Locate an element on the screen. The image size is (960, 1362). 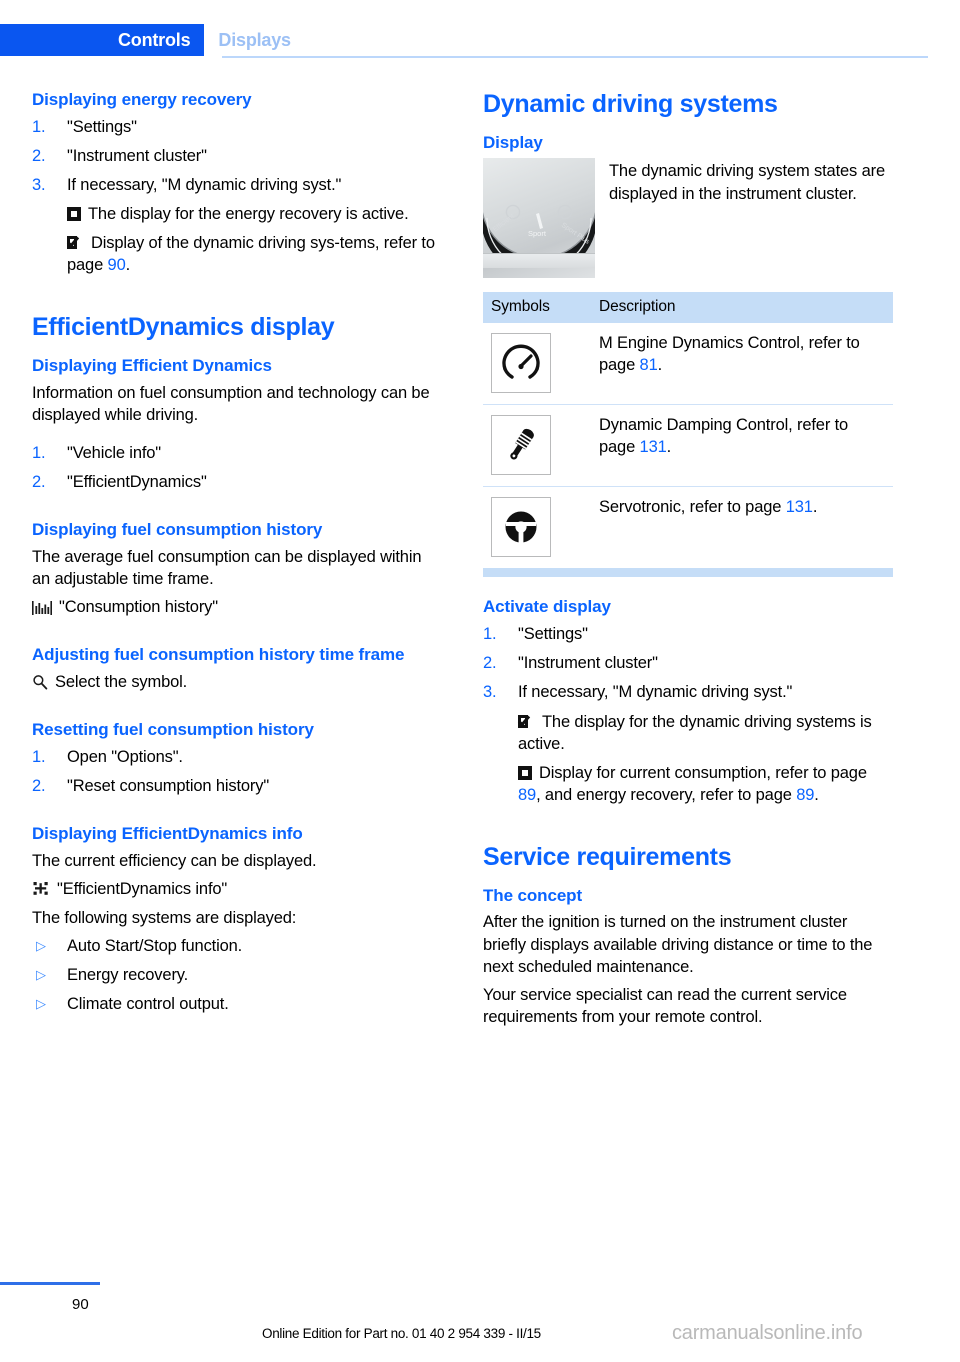
engine-dynamics-gauge-icon is located at coordinates (521, 362).